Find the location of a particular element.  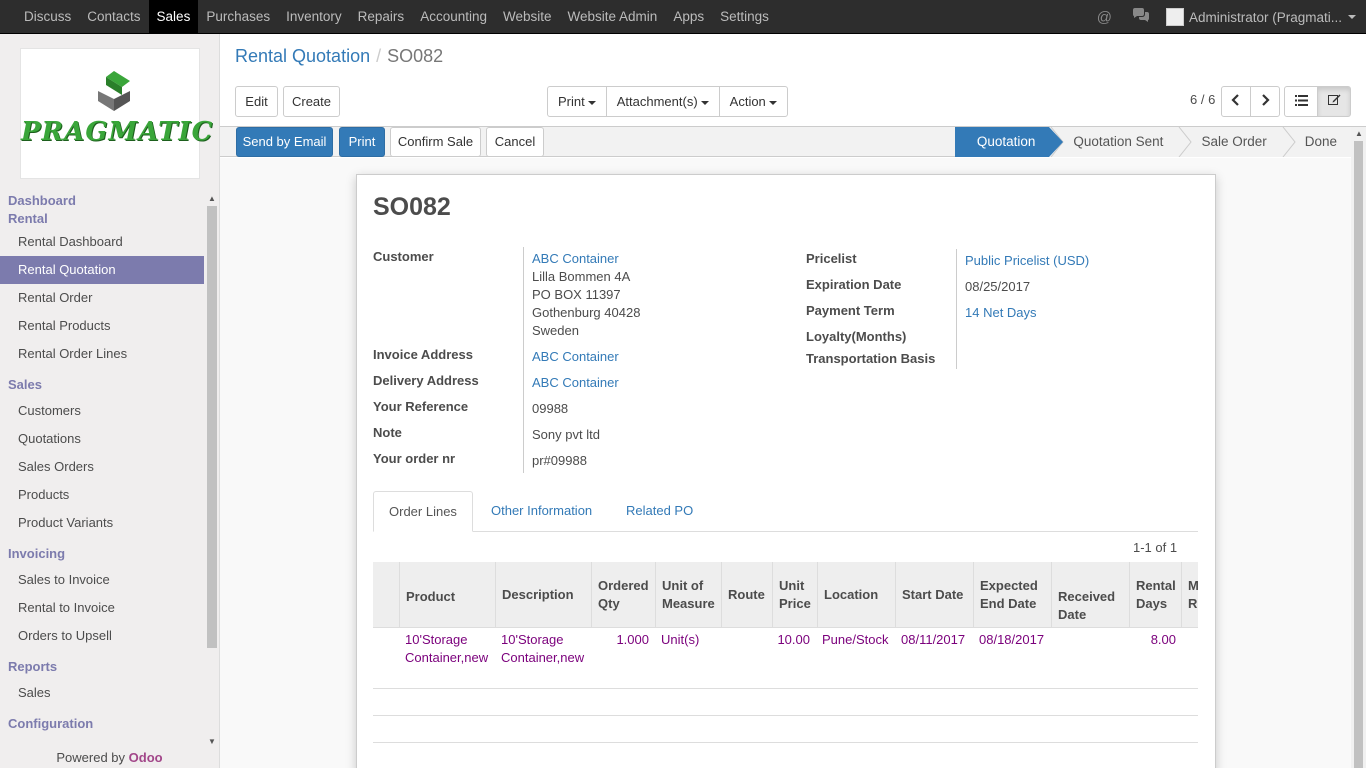

sidebar-scrollbar: ▲ ▼ is located at coordinates (211, 471).